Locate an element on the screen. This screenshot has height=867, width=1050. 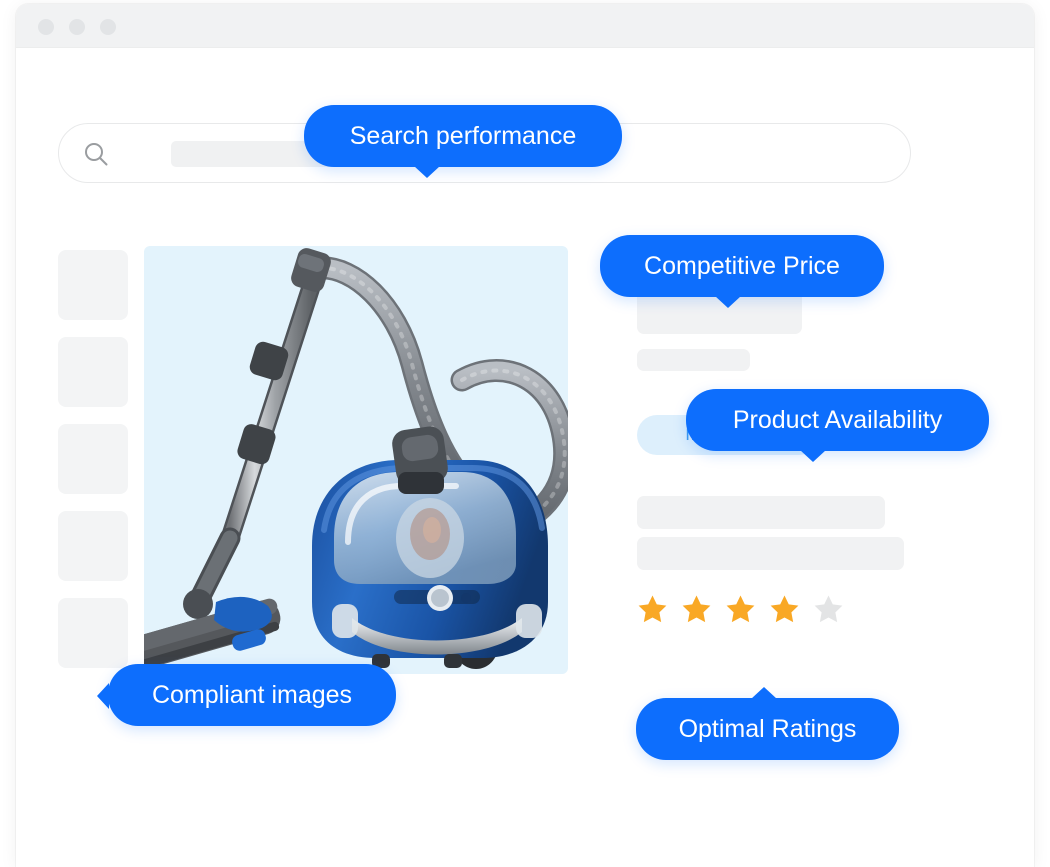
tooltip-competitive-price: Competitive Price is located at coordinates (742, 271).